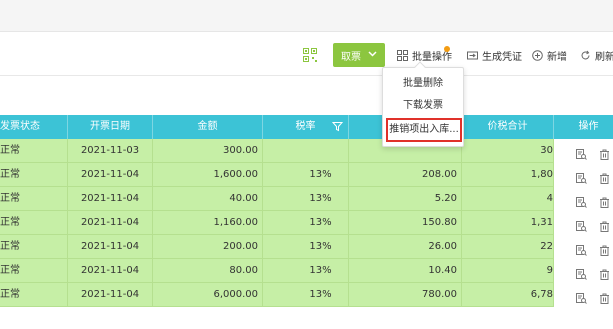 This screenshot has height=329, width=613. Describe the element at coordinates (405, 247) in the screenshot. I see `cell-tax: 26.00` at that location.